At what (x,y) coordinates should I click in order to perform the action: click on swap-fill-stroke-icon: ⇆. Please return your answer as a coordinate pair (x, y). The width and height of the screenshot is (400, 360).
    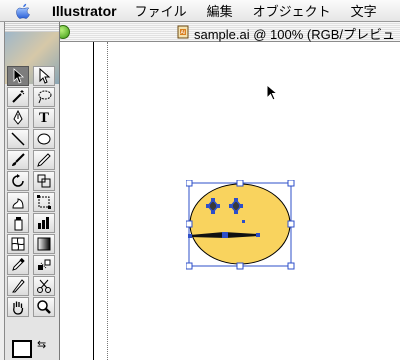
    Looking at the image, I should click on (41, 344).